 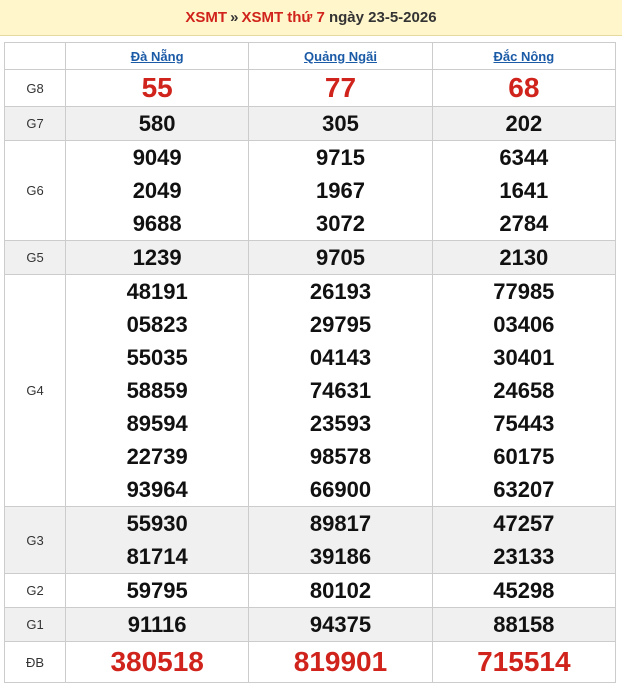 I want to click on winning-number: 23593, so click(x=340, y=423).